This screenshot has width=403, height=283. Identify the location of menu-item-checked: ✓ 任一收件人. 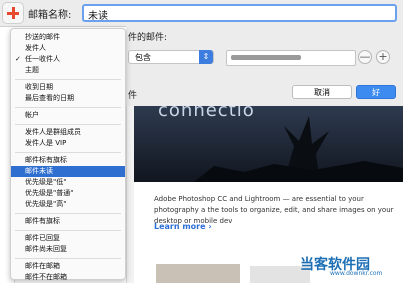
(68, 59).